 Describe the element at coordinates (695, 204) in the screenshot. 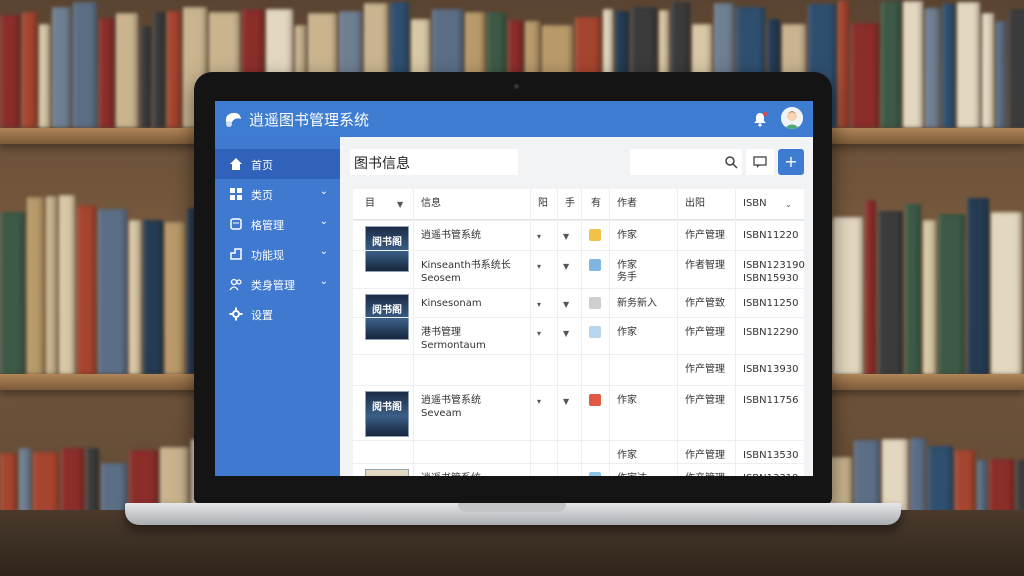

I see `table-header: 出阳` at that location.